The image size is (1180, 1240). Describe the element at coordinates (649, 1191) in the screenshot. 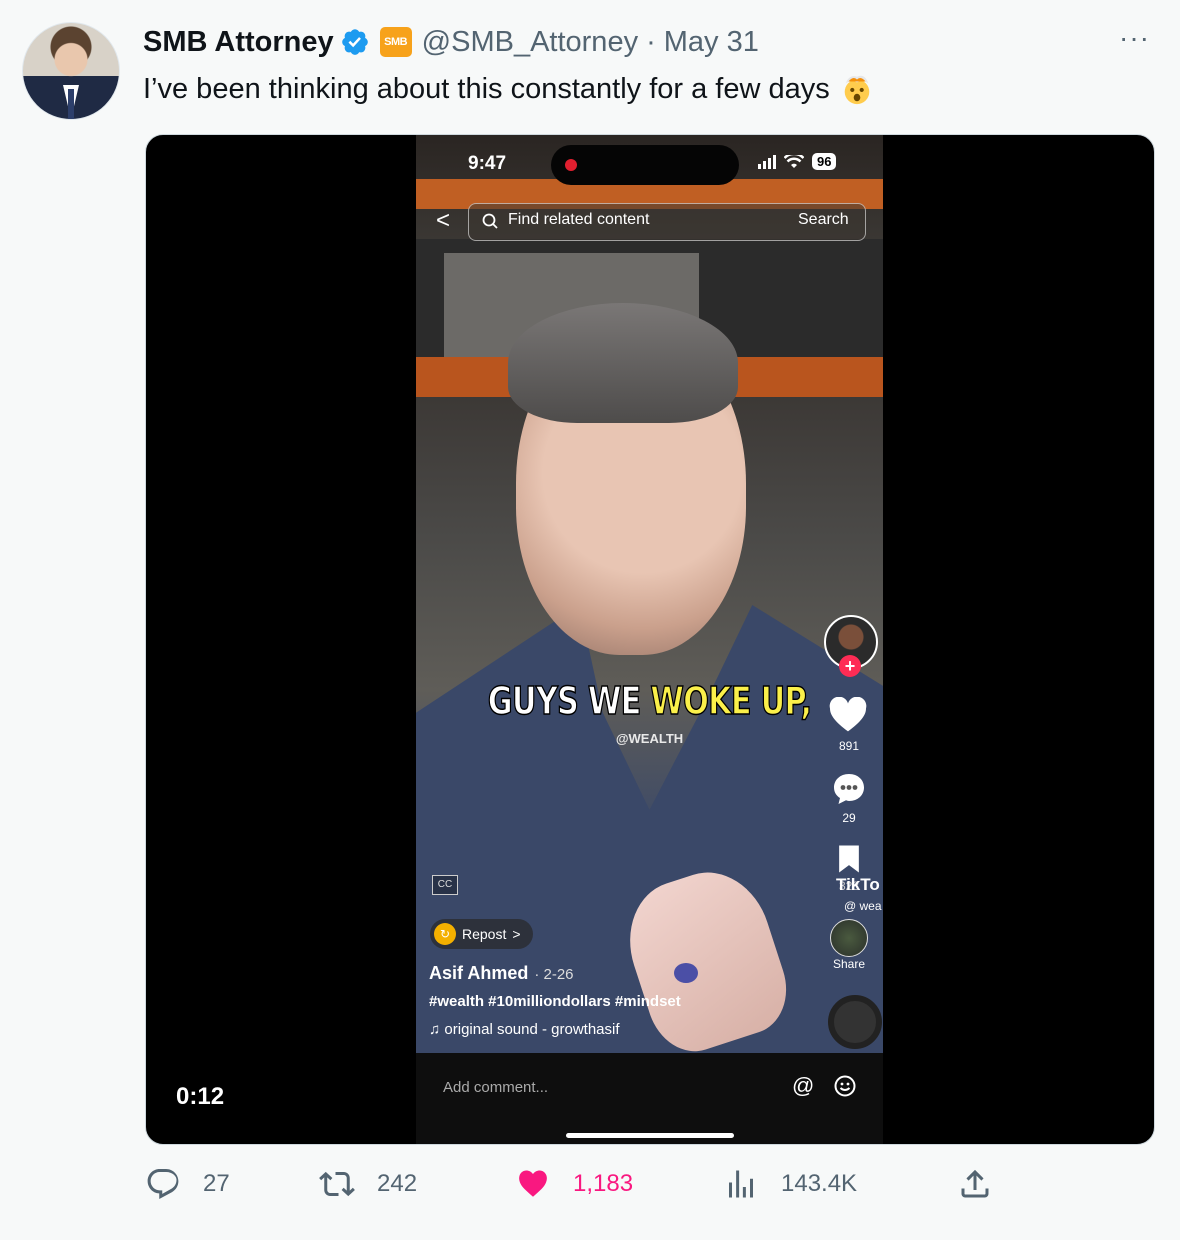

I see `tweet-actions: 27 242 1,183 143.4K` at that location.